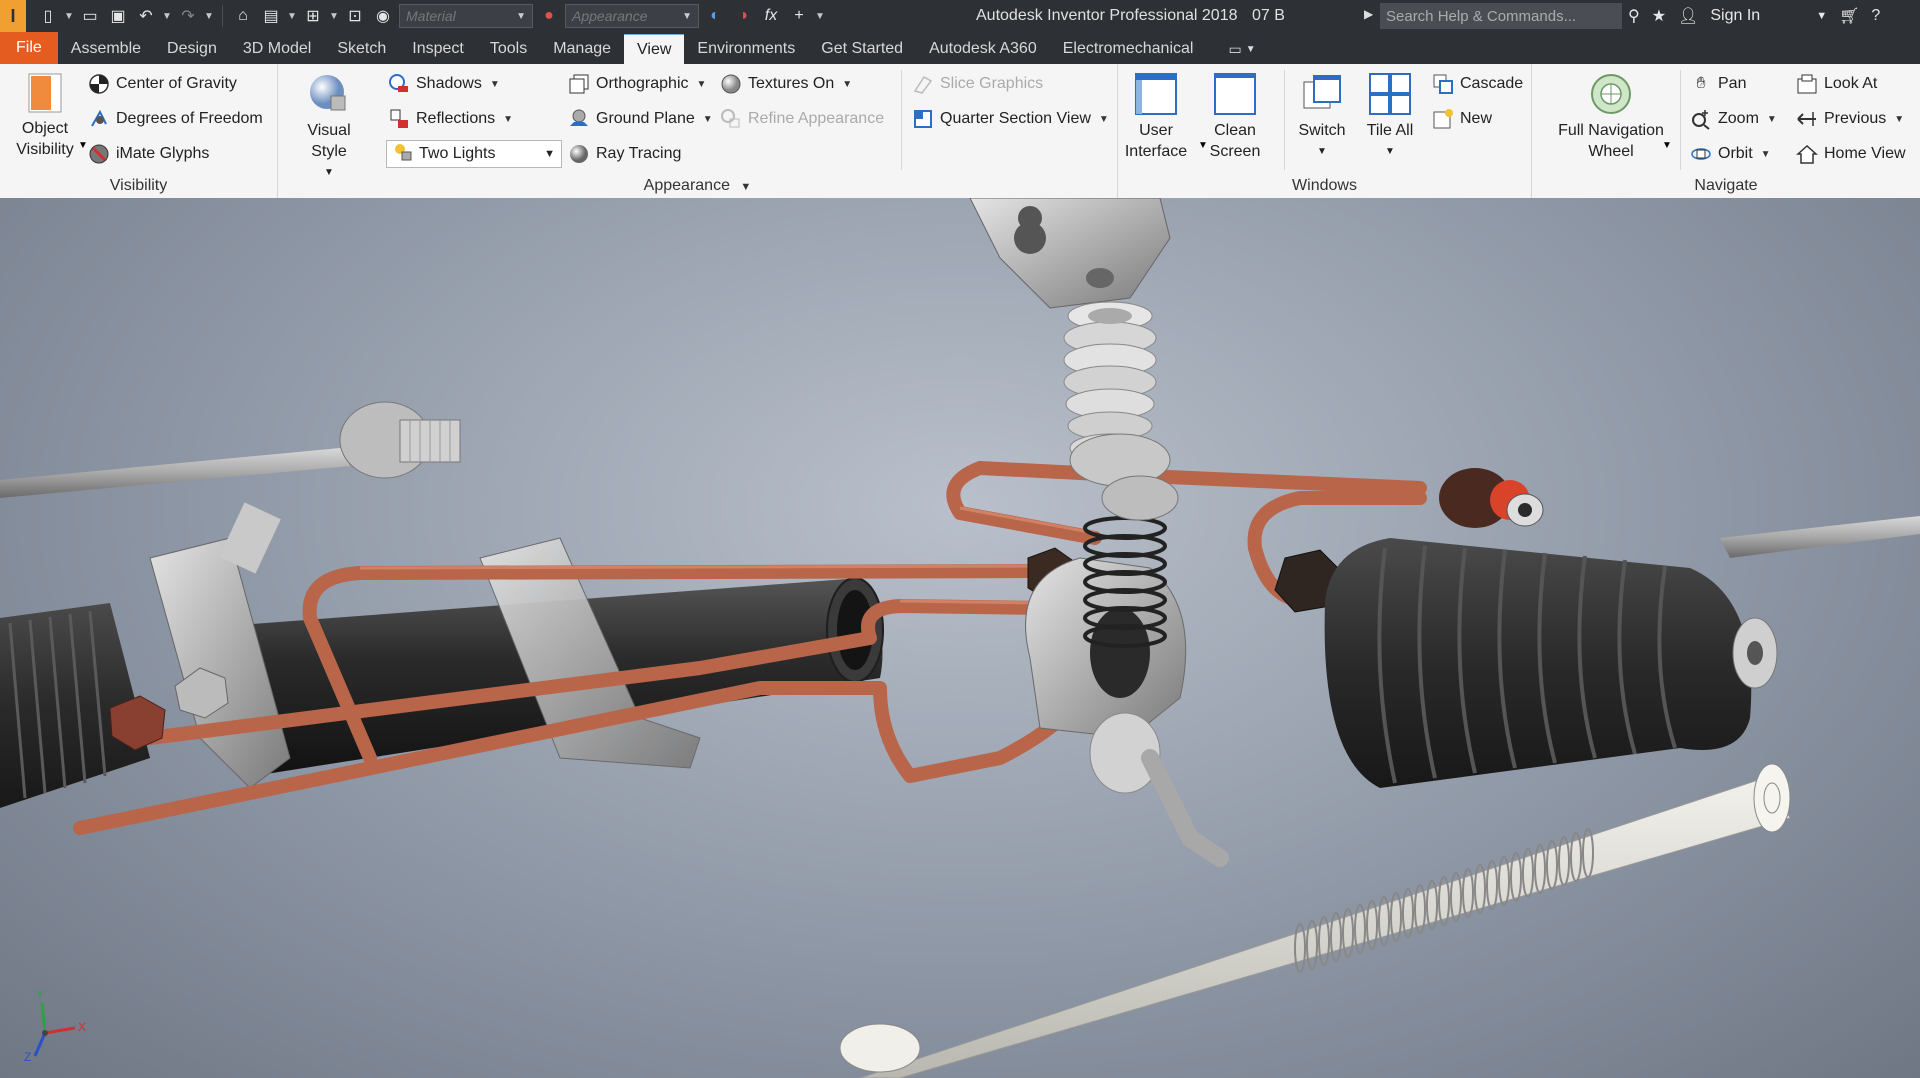 This screenshot has height=1078, width=1920. Describe the element at coordinates (820, 16) in the screenshot. I see `customize-dropdown-icon: ▼` at that location.